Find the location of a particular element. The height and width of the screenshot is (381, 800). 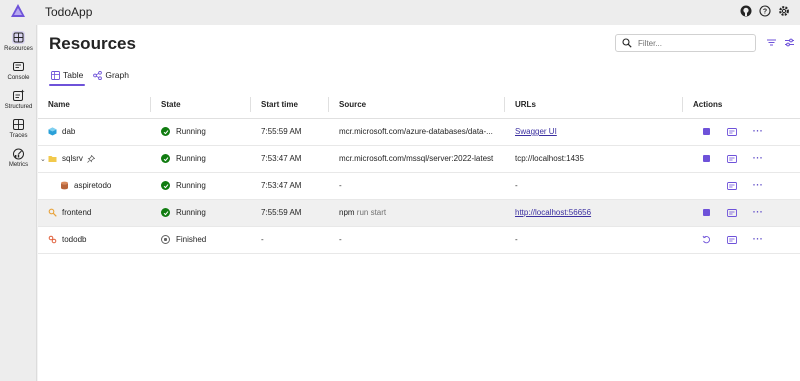

tab-label: Graph is located at coordinates (117, 75).